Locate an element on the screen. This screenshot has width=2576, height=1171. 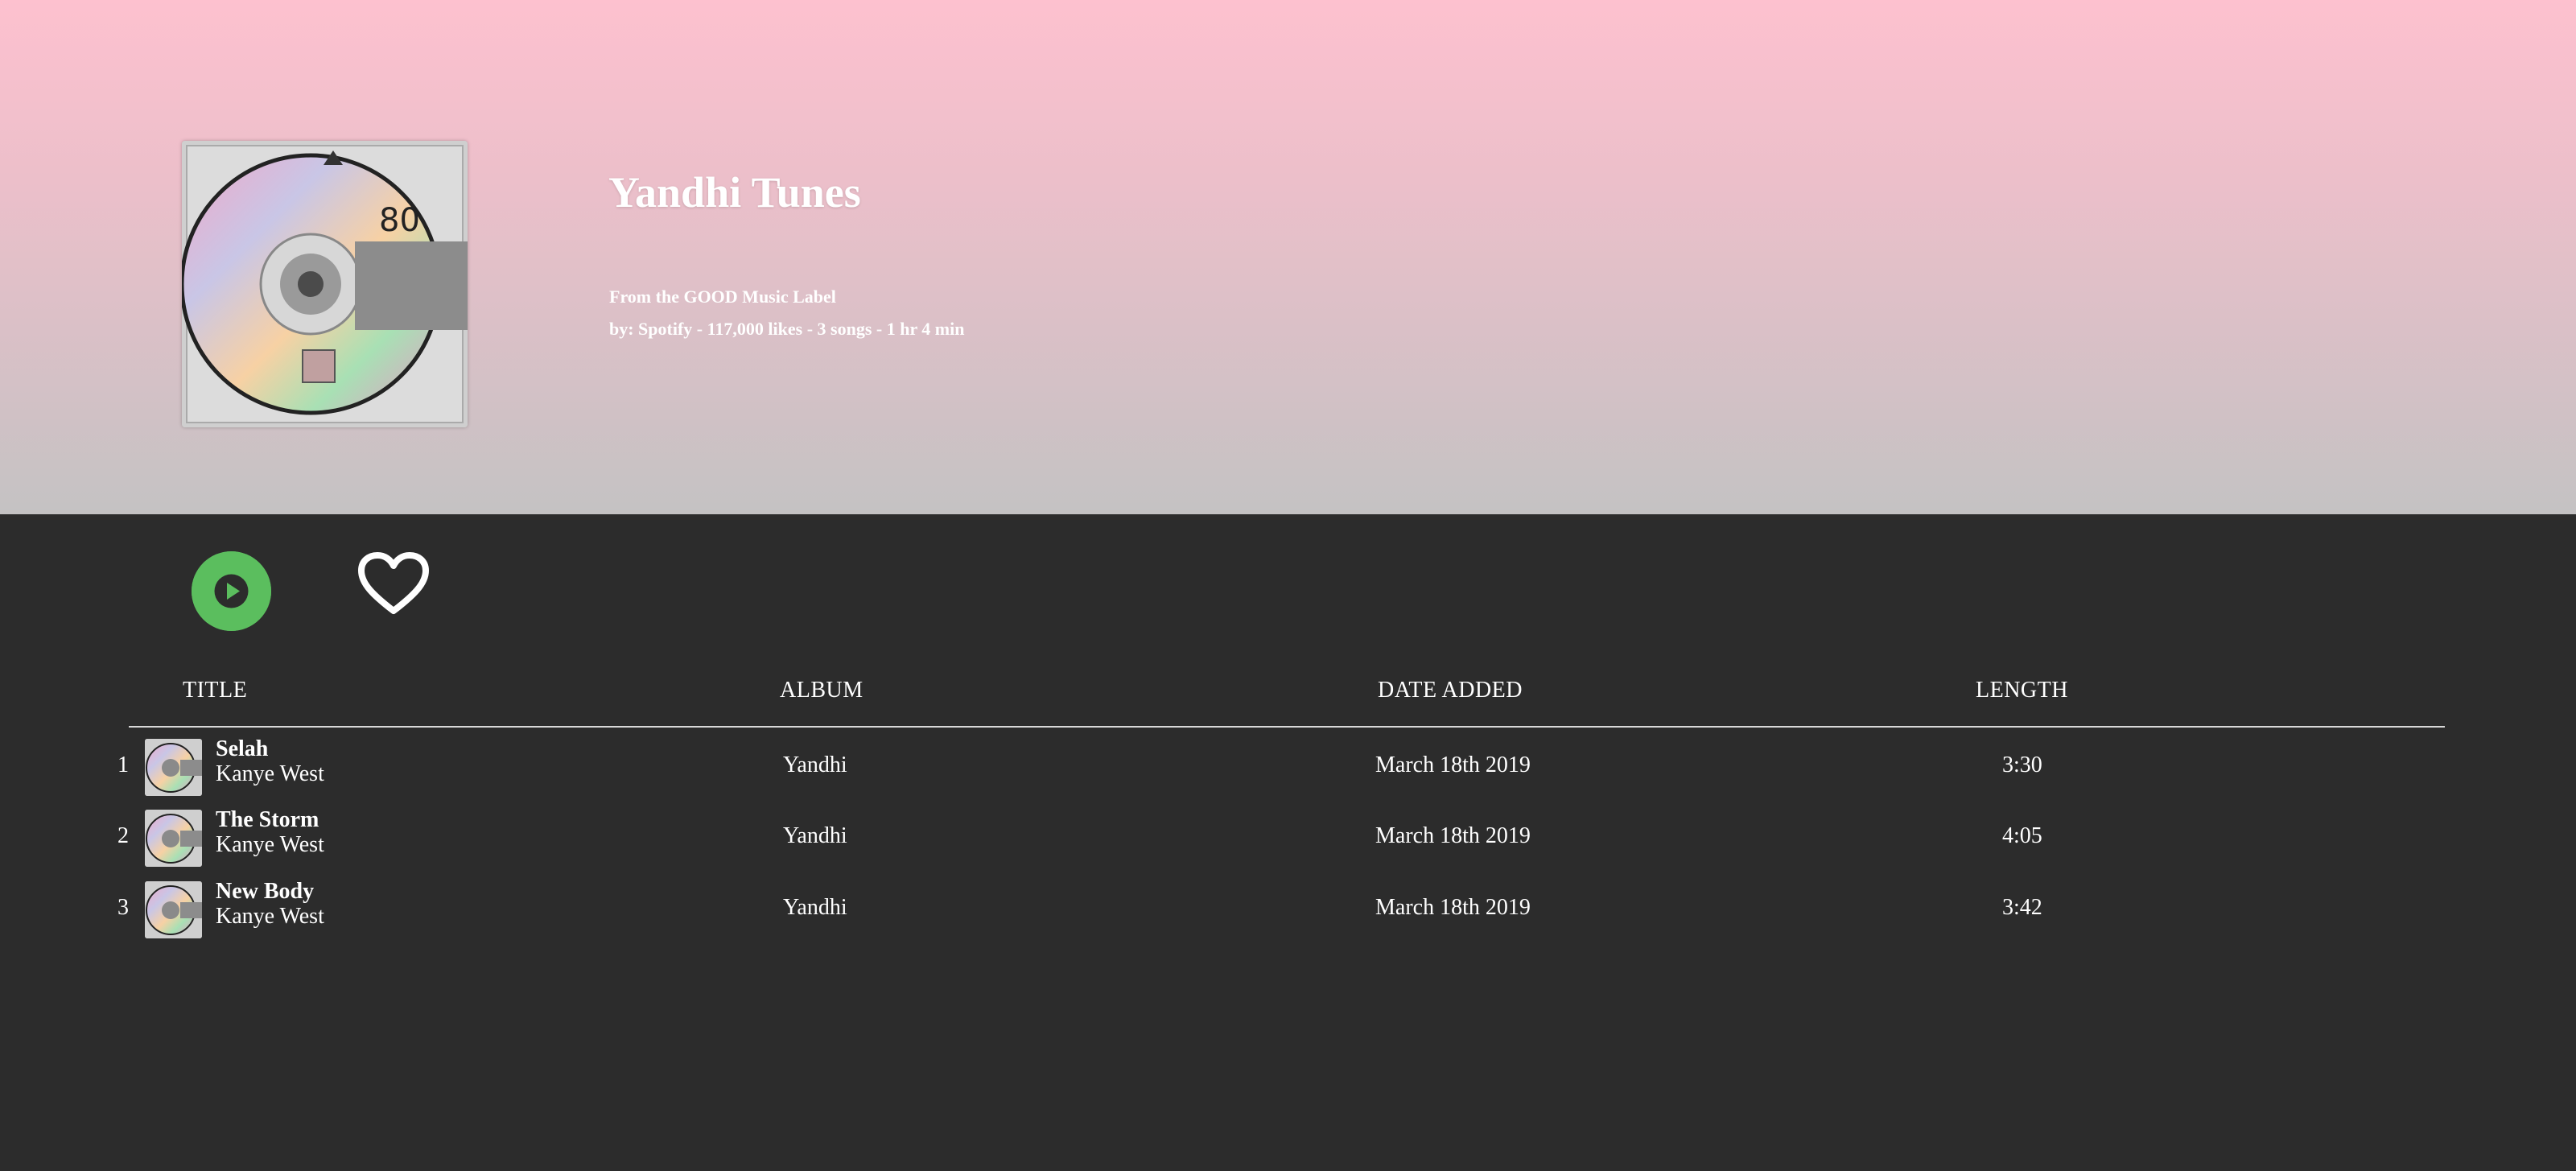
play-button is located at coordinates (231, 591).